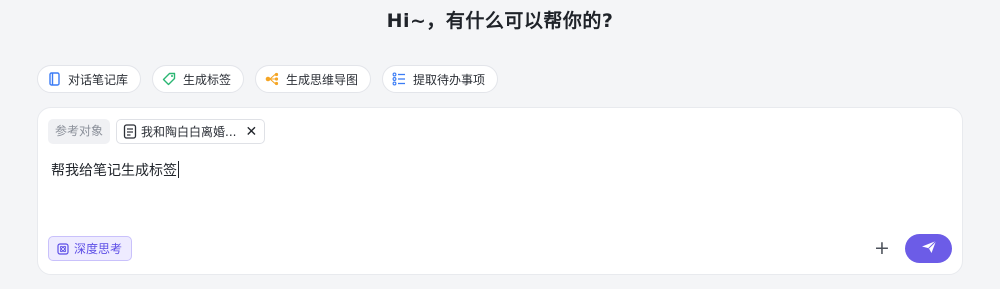 Image resolution: width=1000 pixels, height=289 pixels. I want to click on reference-label: 参考对象, so click(79, 131).